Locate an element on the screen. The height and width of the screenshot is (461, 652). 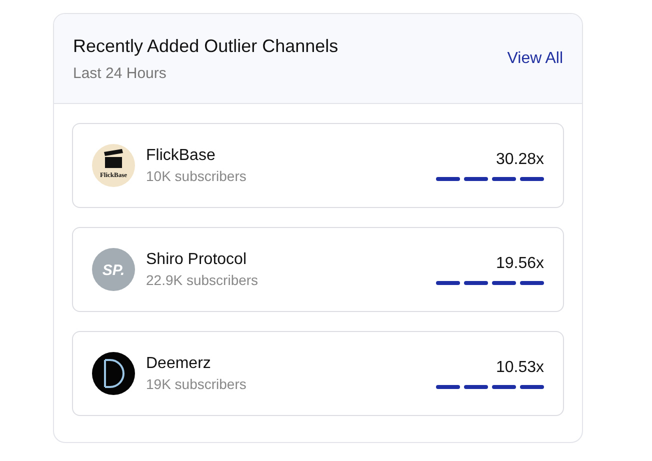
initials-logo: SP. is located at coordinates (113, 269).